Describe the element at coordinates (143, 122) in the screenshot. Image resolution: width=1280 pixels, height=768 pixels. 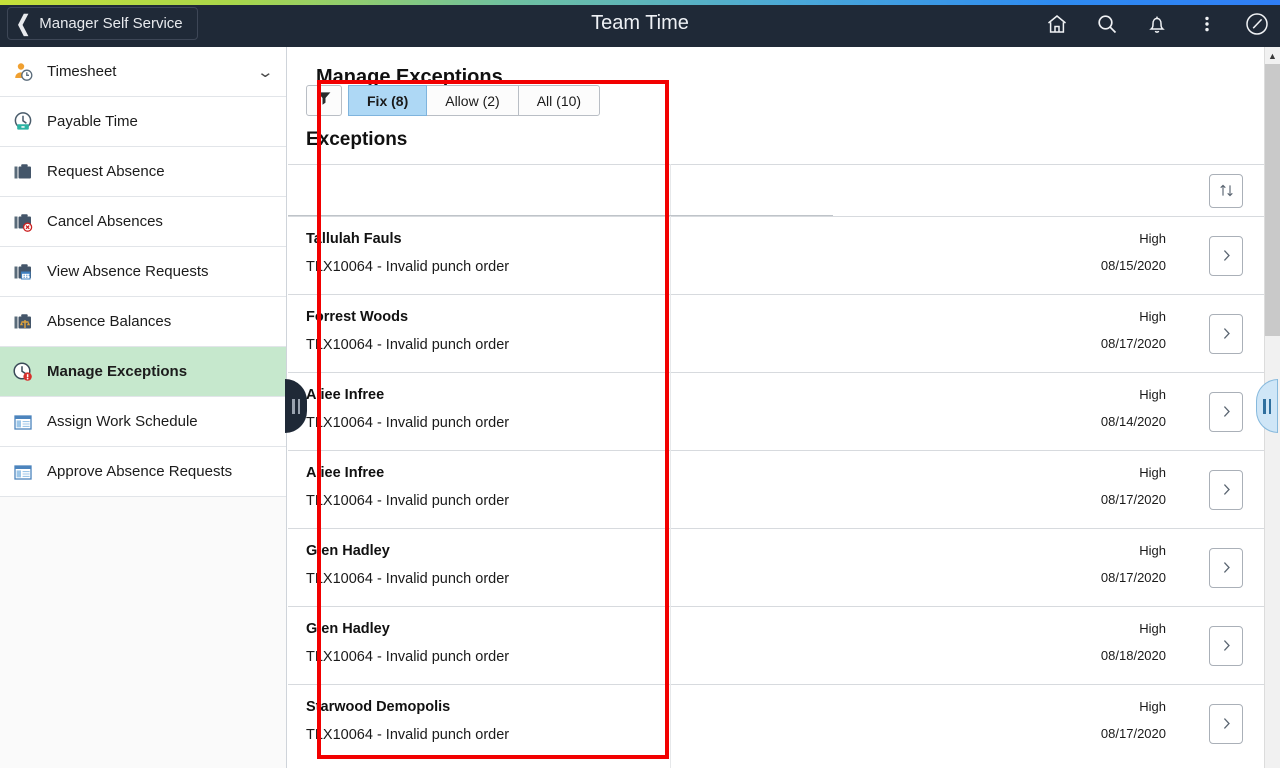
I see `sidebar-item-payable-time: Payable Time` at that location.